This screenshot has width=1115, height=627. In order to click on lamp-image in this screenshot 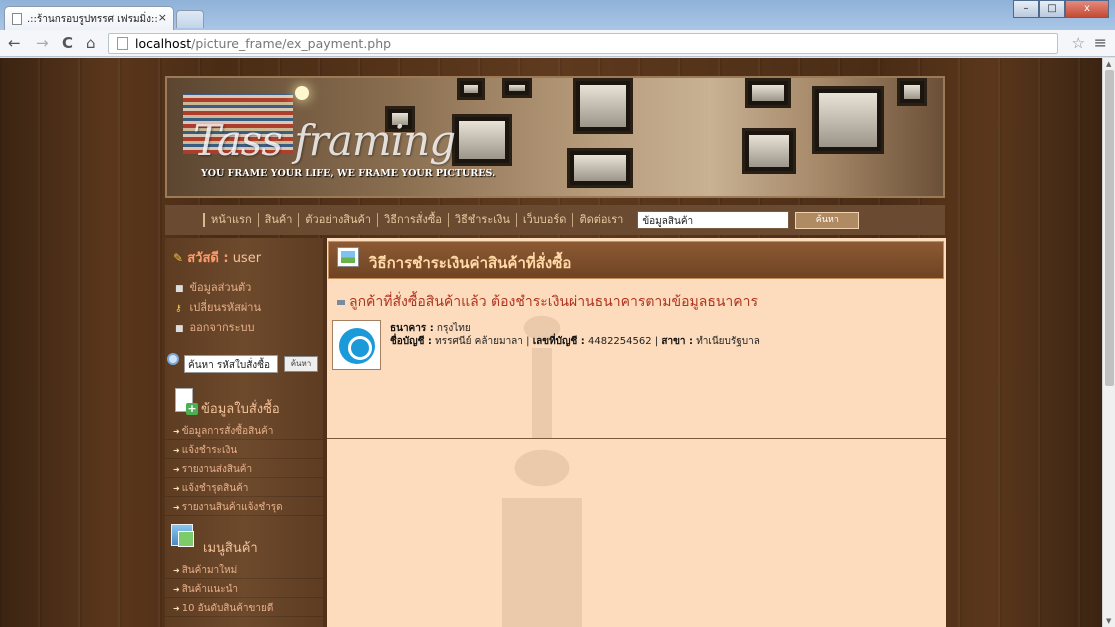, I will do `click(302, 93)`.